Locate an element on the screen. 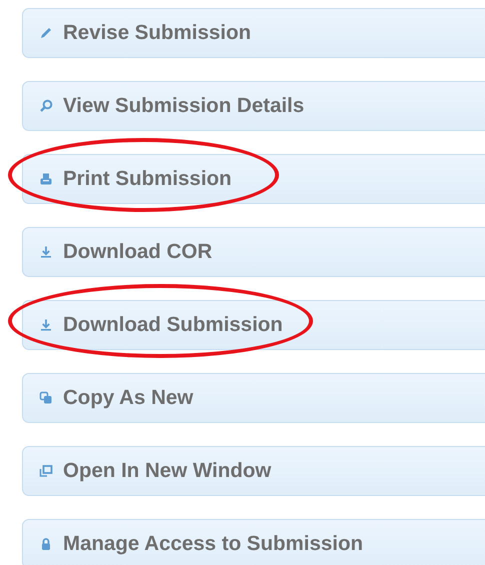 The height and width of the screenshot is (565, 485). printer-icon is located at coordinates (46, 179).